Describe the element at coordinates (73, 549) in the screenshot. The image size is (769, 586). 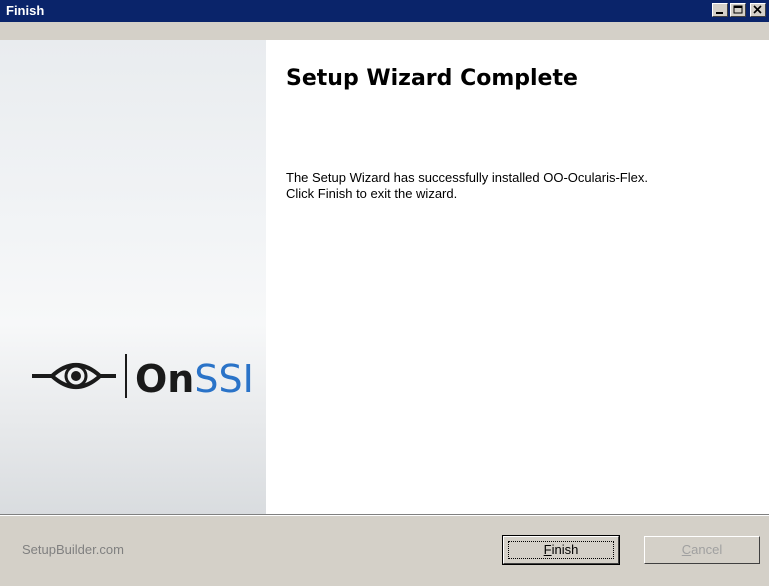
I see `setupbuilder-brand: SetupBuilder.com` at that location.